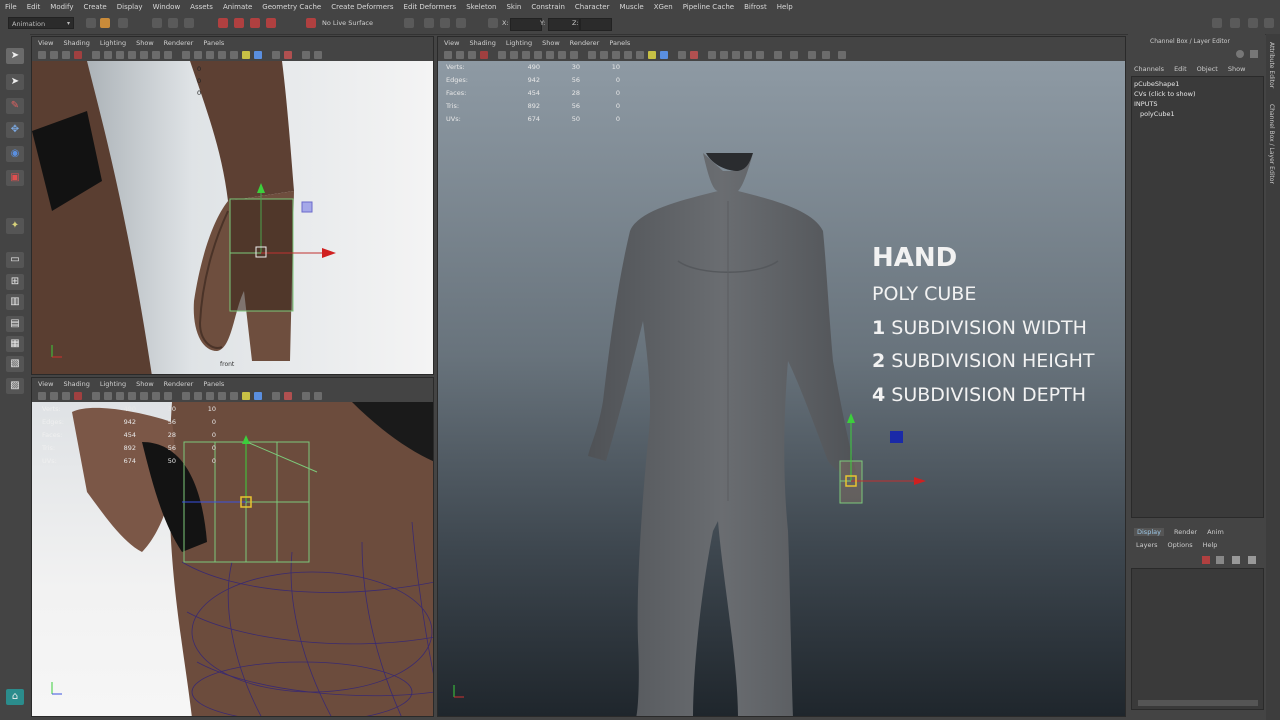  Describe the element at coordinates (1180, 69) in the screenshot. I see `edit-menu: Edit` at that location.